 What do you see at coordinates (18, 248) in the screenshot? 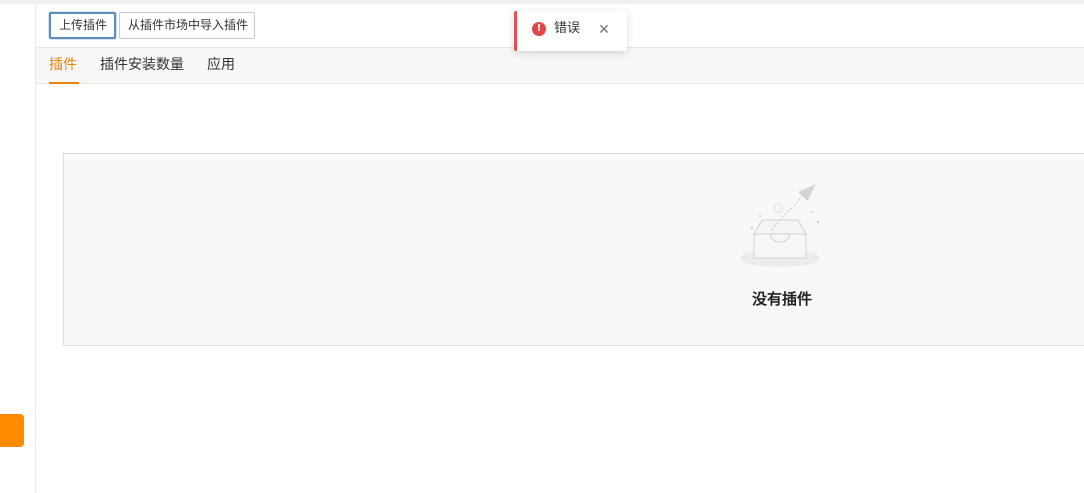
I see `left-rail` at bounding box center [18, 248].